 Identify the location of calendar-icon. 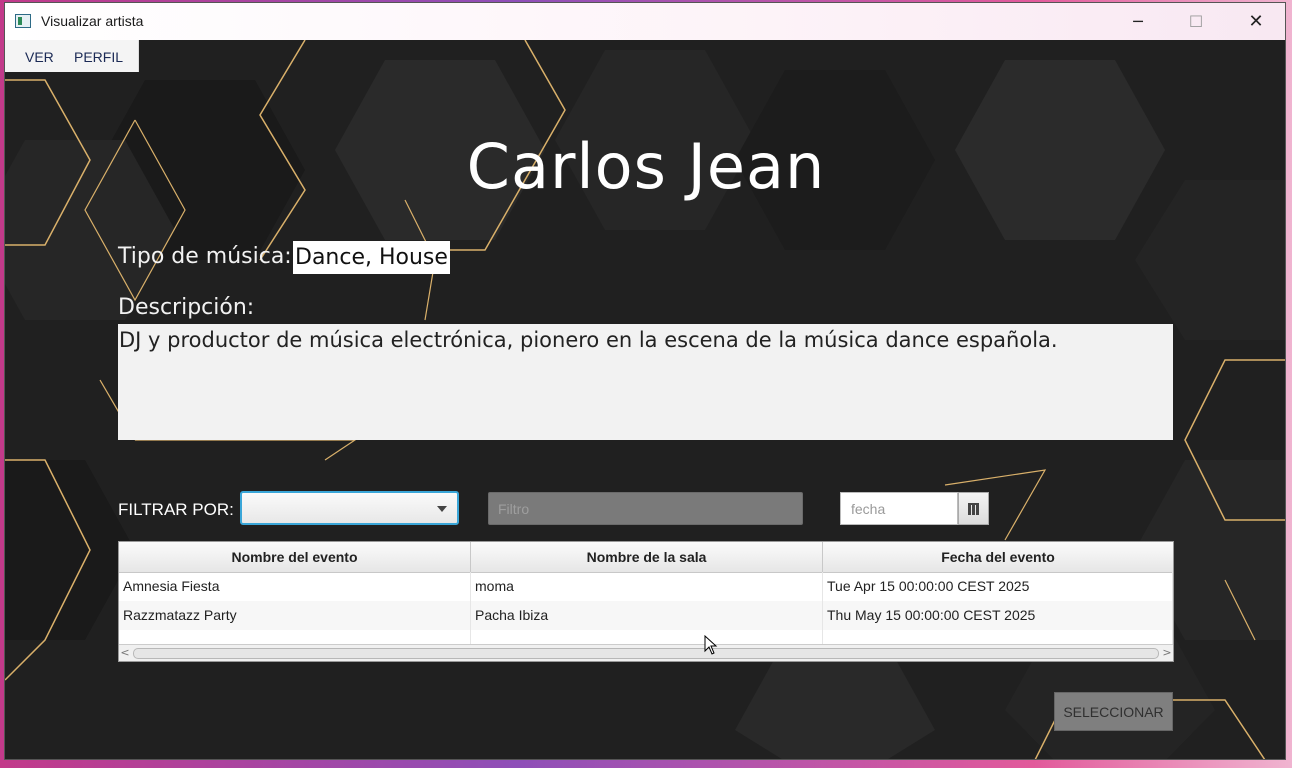
(973, 508).